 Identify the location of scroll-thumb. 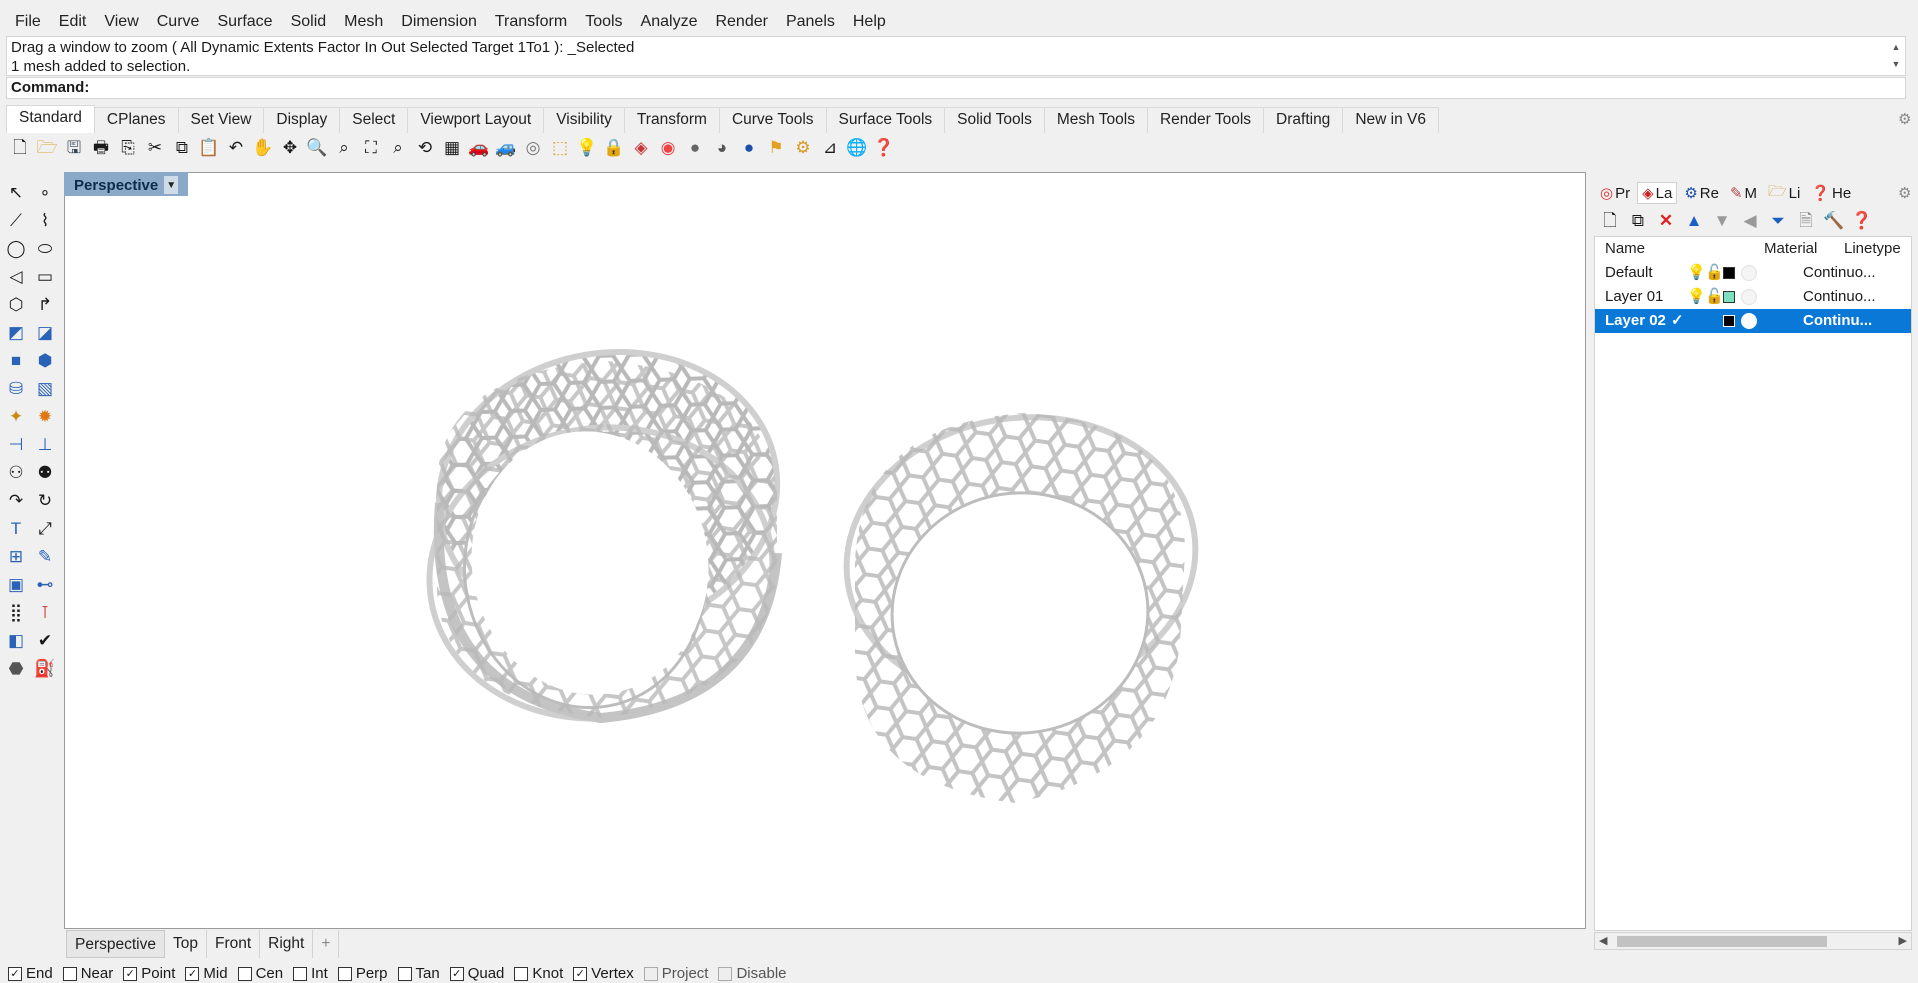
(1722, 941).